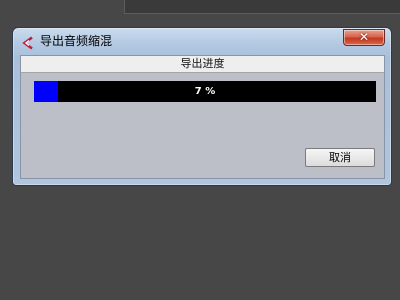 This screenshot has height=300, width=400. What do you see at coordinates (202, 41) in the screenshot?
I see `title-bar: 导出音频缩混 ✕` at bounding box center [202, 41].